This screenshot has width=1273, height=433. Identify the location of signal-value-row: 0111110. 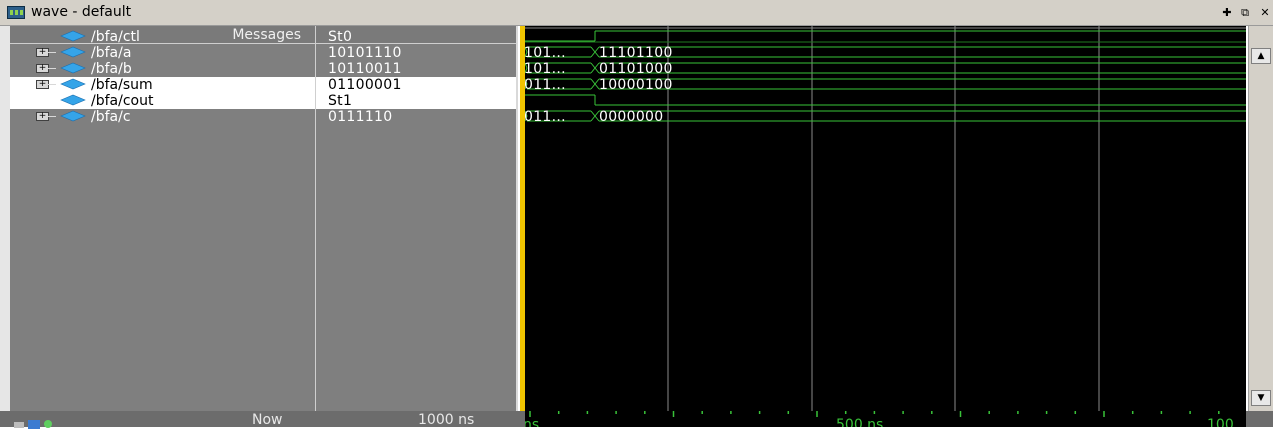
(416, 117).